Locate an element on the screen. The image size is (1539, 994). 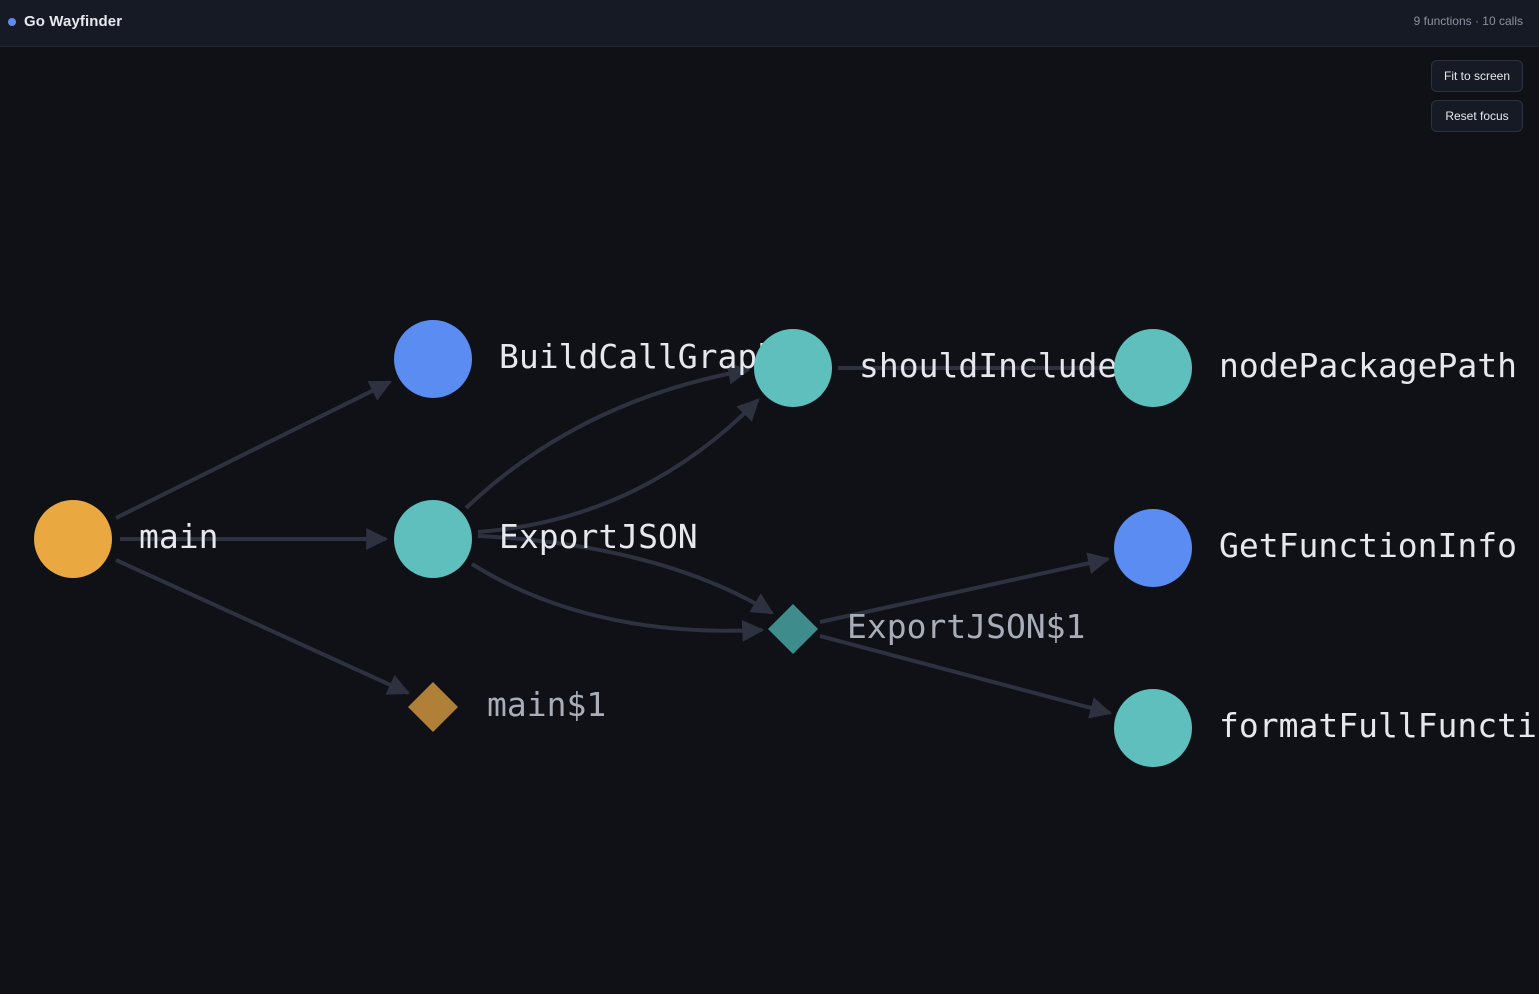
top-bar: Go Wayfinder 9 functions · 10 calls is located at coordinates (769, 23).